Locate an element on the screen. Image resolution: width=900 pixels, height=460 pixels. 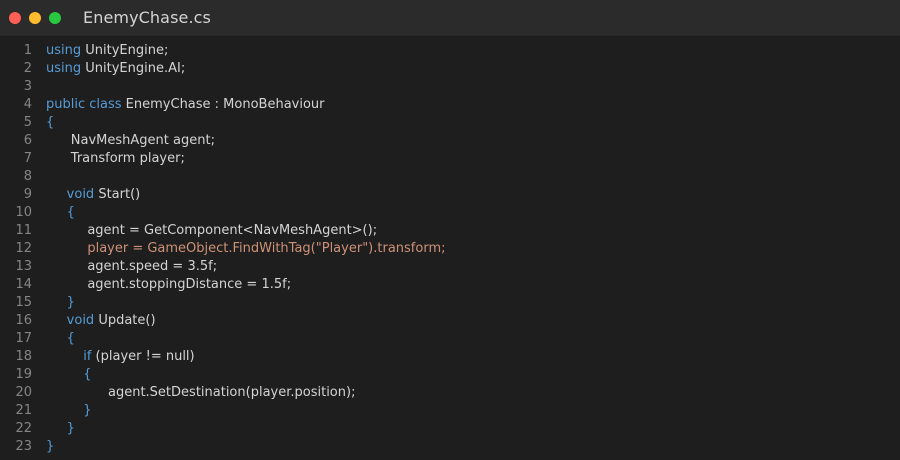
code-line: 13 agent.speed = 3.5f; is located at coordinates (450, 267).